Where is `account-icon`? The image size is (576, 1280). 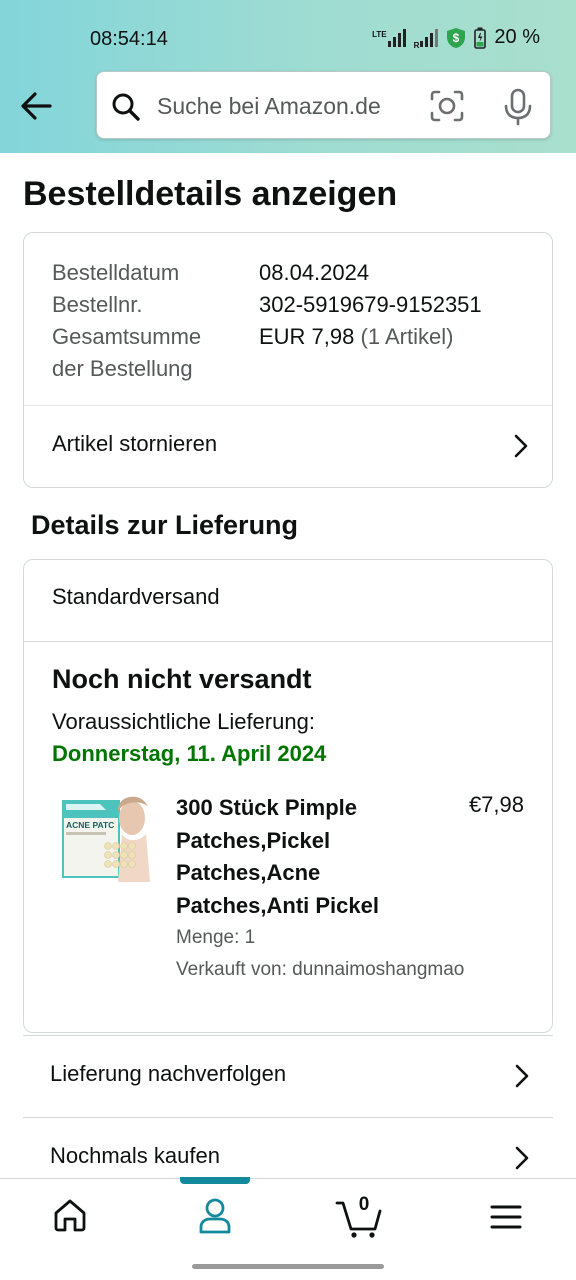
account-icon is located at coordinates (215, 1216).